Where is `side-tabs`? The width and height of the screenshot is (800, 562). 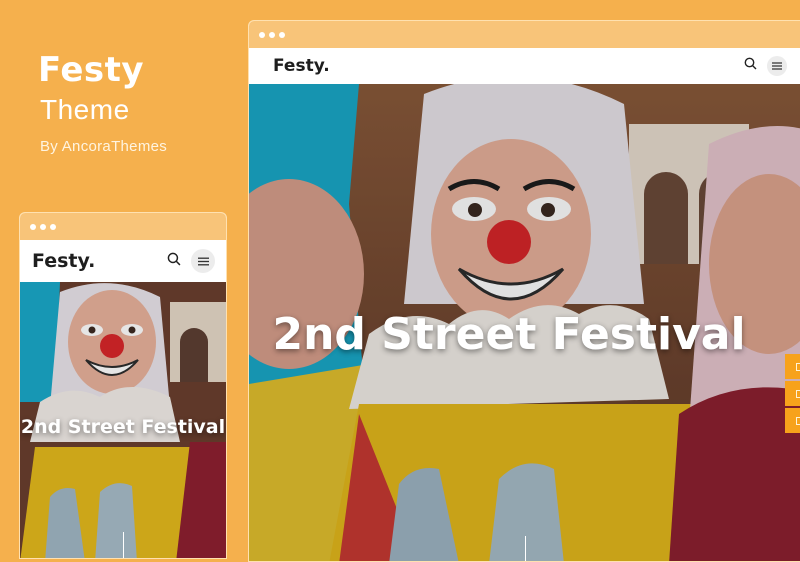
side-tabs is located at coordinates (792, 394).